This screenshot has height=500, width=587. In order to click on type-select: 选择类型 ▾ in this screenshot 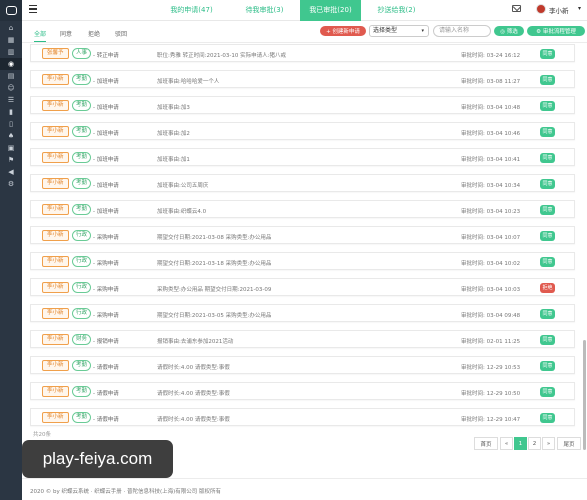, I will do `click(399, 31)`.